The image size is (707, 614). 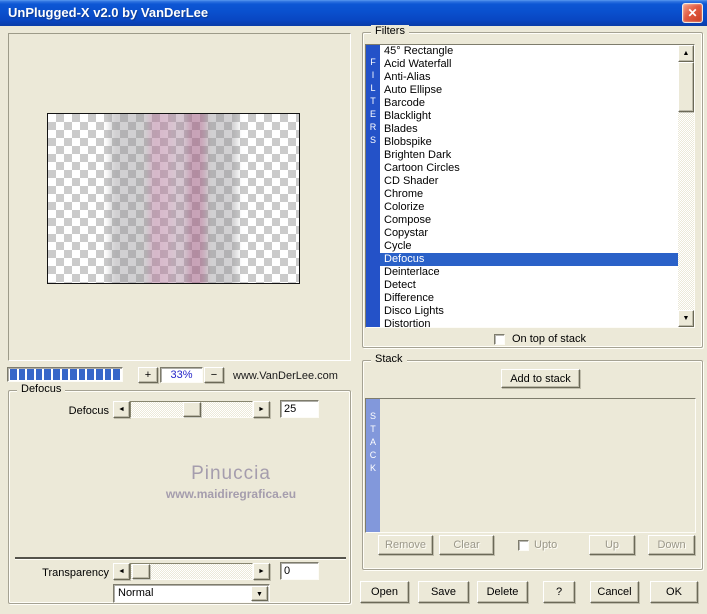 I want to click on on-top-of-stack-label: On top of stack, so click(x=549, y=339).